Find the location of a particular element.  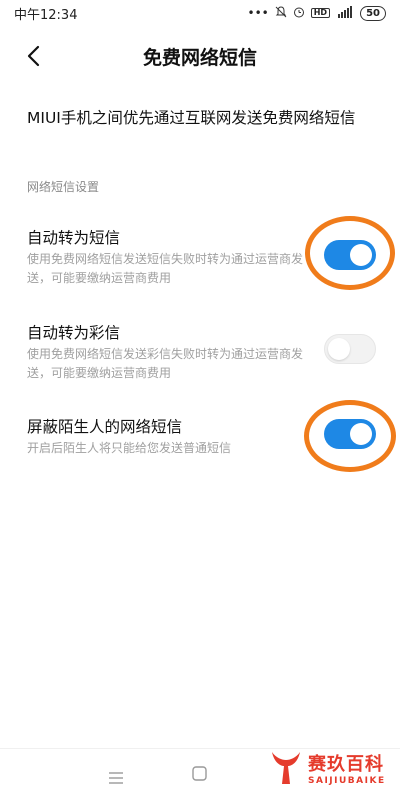

watermark-subtext: SAIJIUBAIKE is located at coordinates (347, 781).